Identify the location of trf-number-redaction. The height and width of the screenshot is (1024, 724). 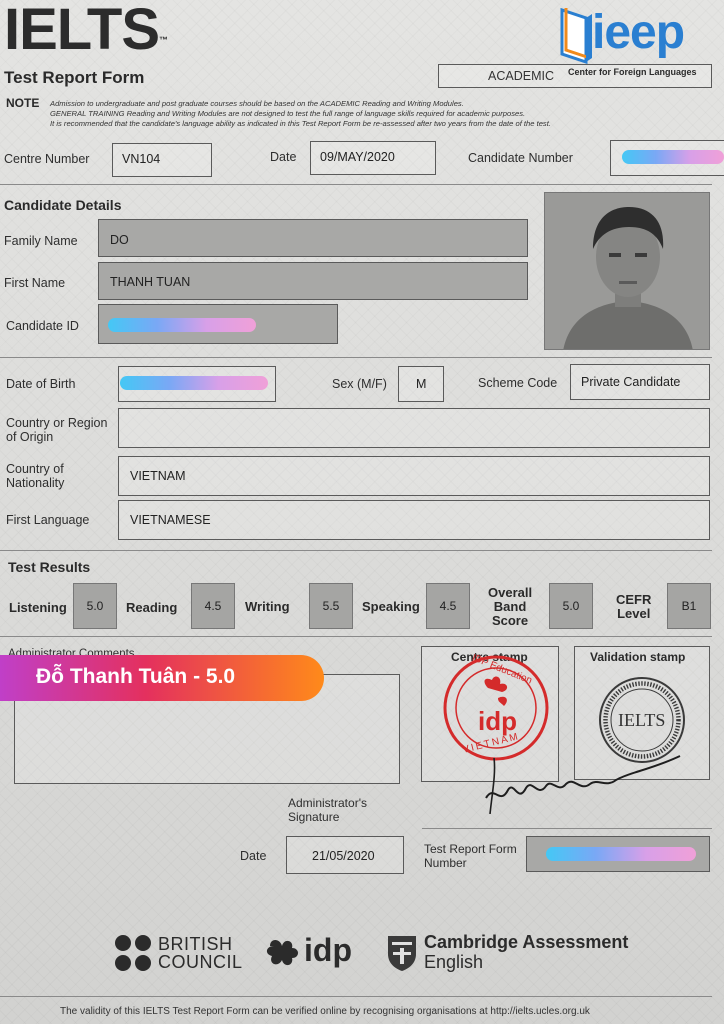
(621, 854).